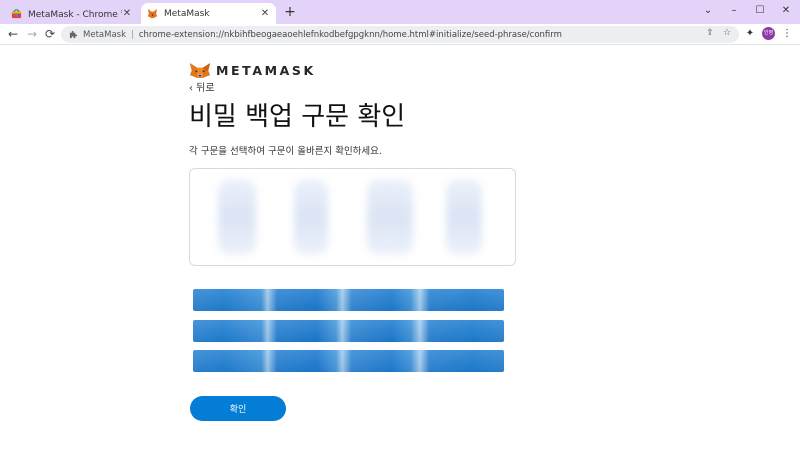  What do you see at coordinates (104, 34) in the screenshot?
I see `site-origin: MetaMask` at bounding box center [104, 34].